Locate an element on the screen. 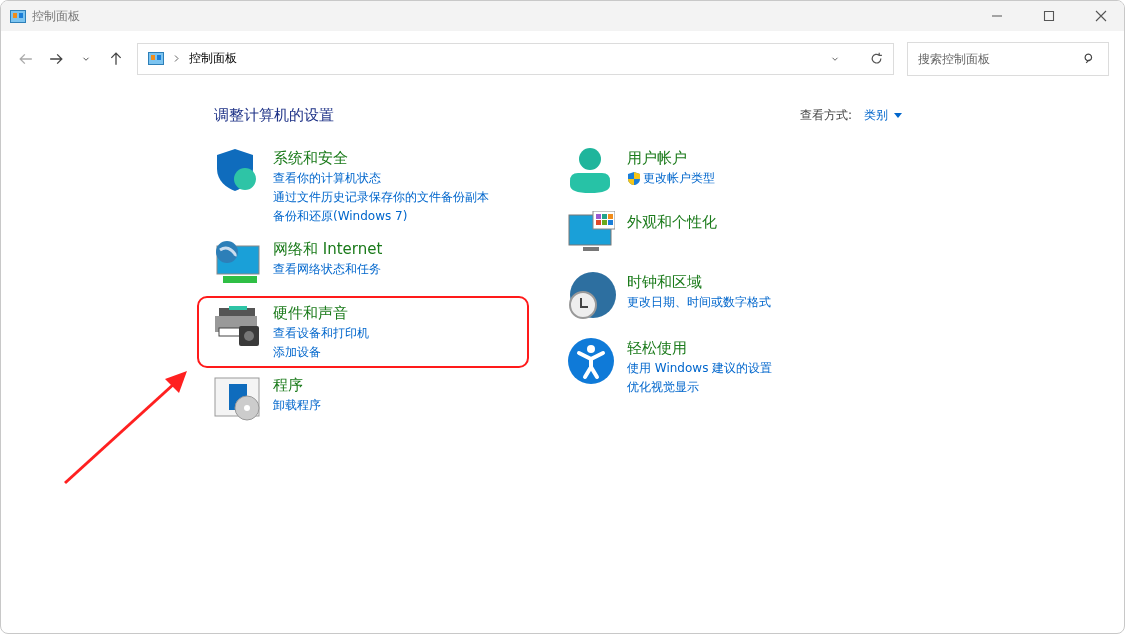 The width and height of the screenshot is (1125, 634). category-title-link: 网络和 Internet is located at coordinates (328, 249).